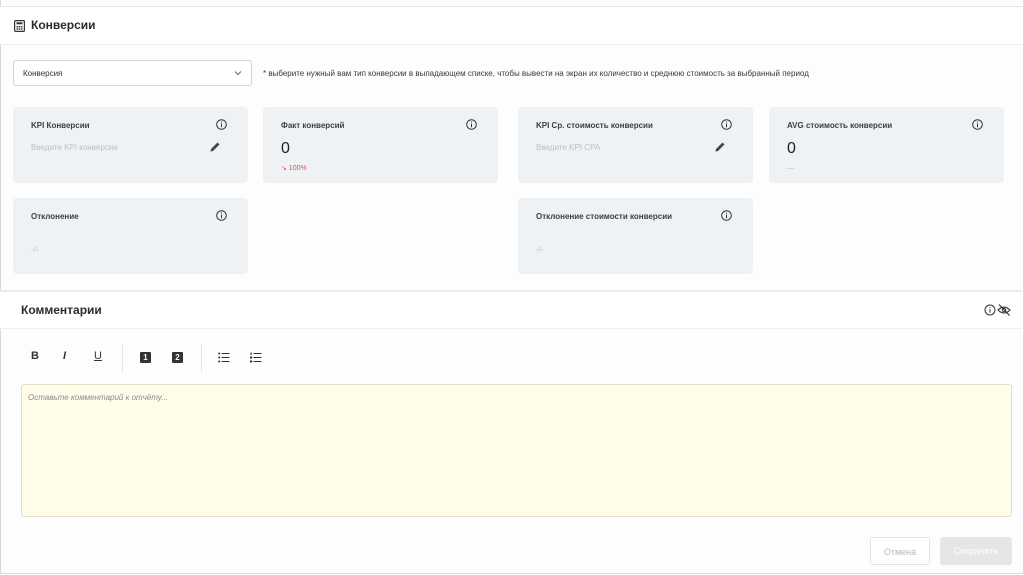  What do you see at coordinates (900, 551) in the screenshot?
I see `cancel-button: Отмена` at bounding box center [900, 551].